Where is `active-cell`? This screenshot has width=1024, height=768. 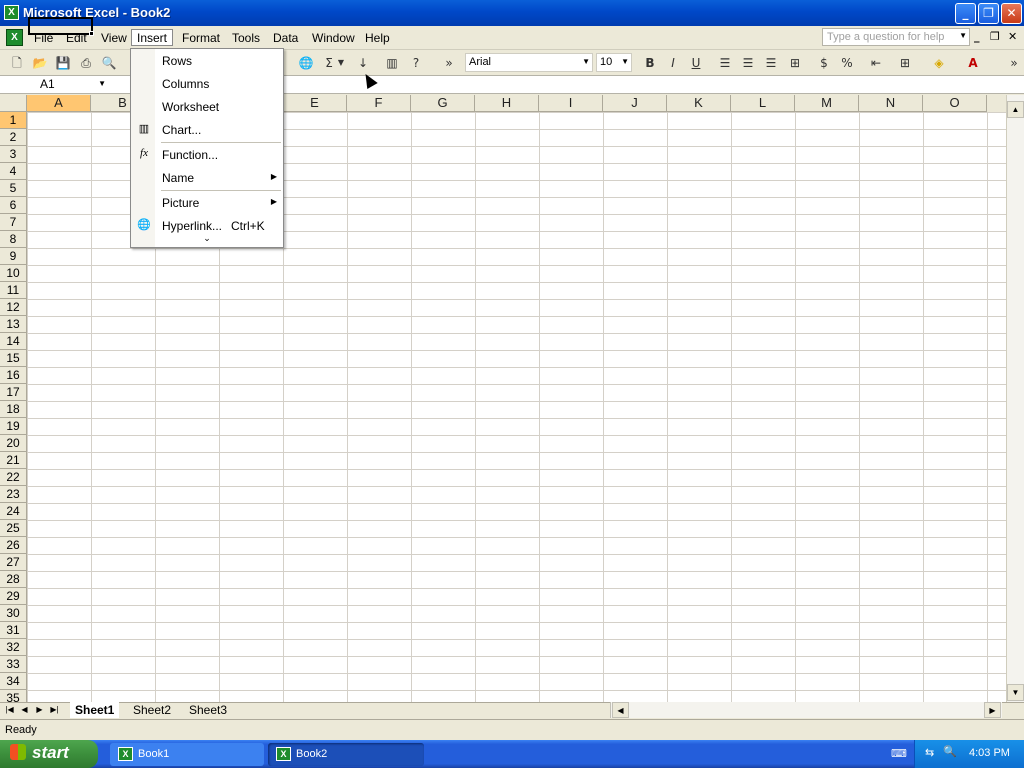 active-cell is located at coordinates (60, 26).